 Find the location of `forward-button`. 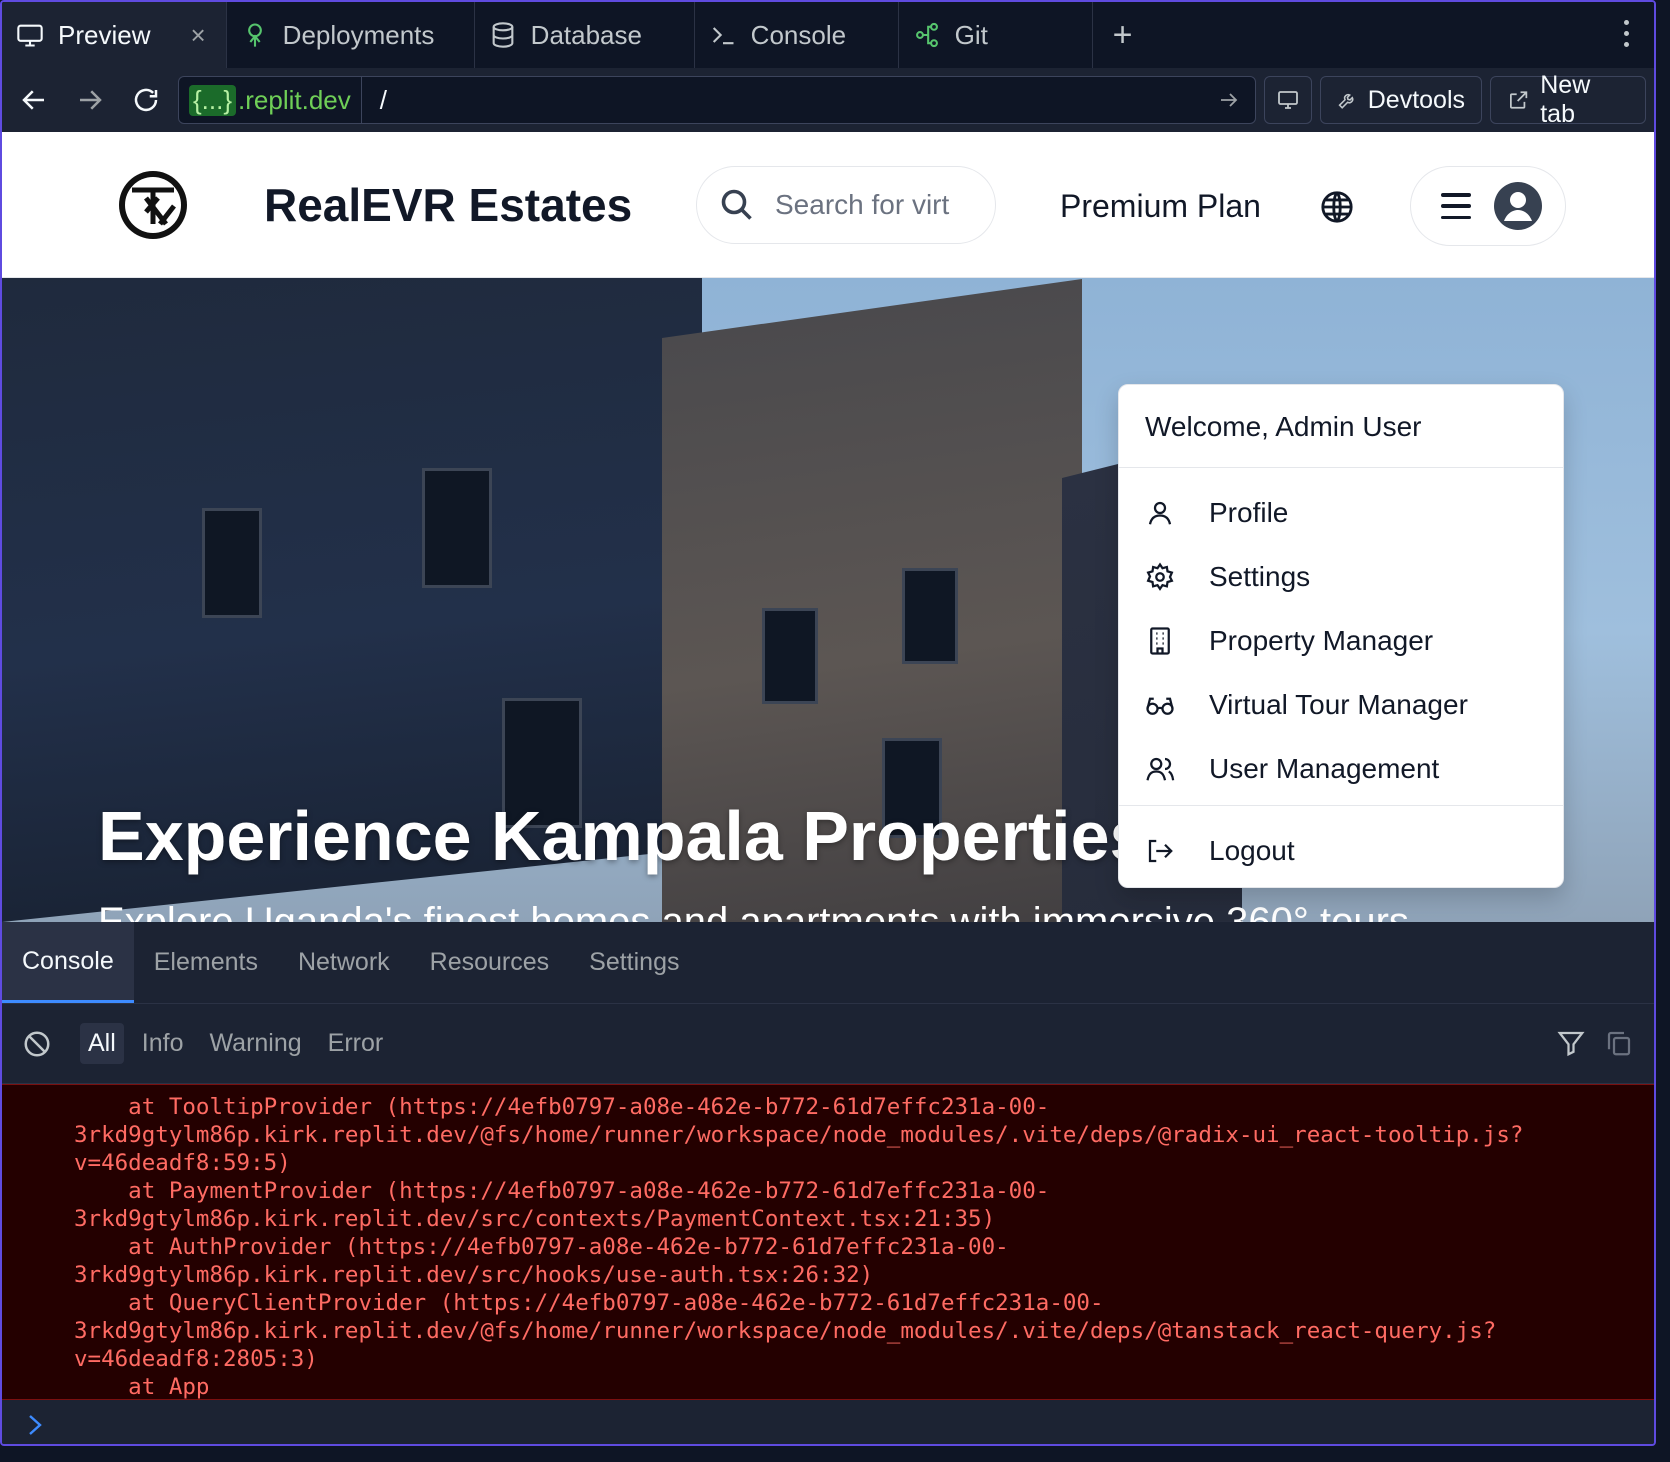

forward-button is located at coordinates (90, 100).